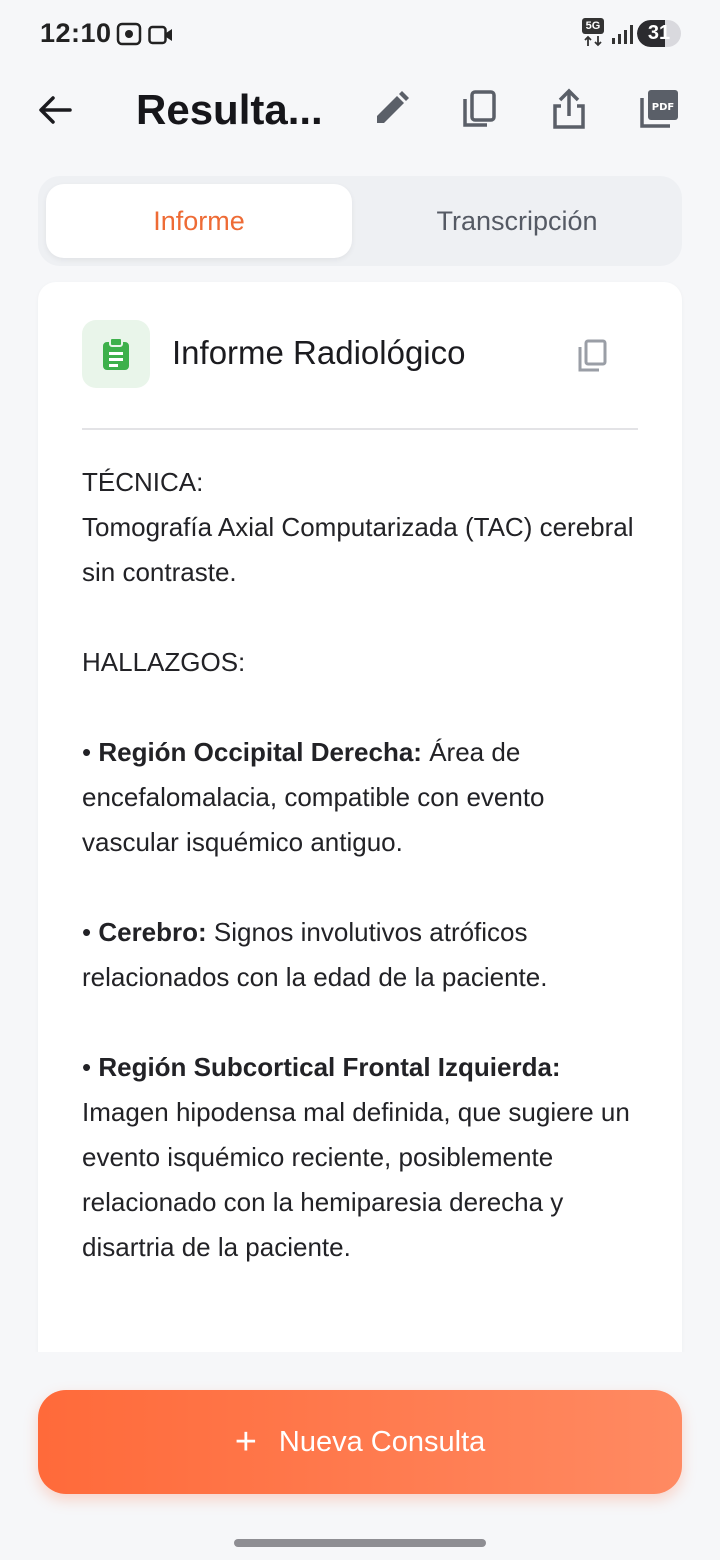  I want to click on tab-bar: Informe Transcripción, so click(360, 221).